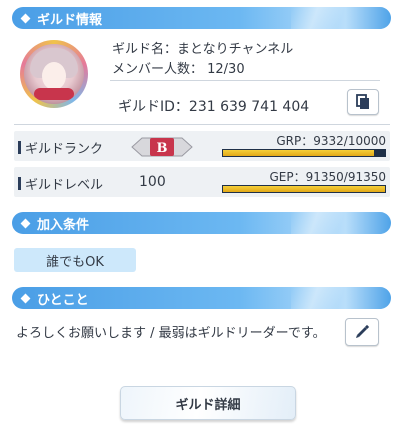 This screenshot has height=440, width=403. I want to click on guild-level-row: ギルドレベル 100 GEP：91350/91350, so click(202, 182).